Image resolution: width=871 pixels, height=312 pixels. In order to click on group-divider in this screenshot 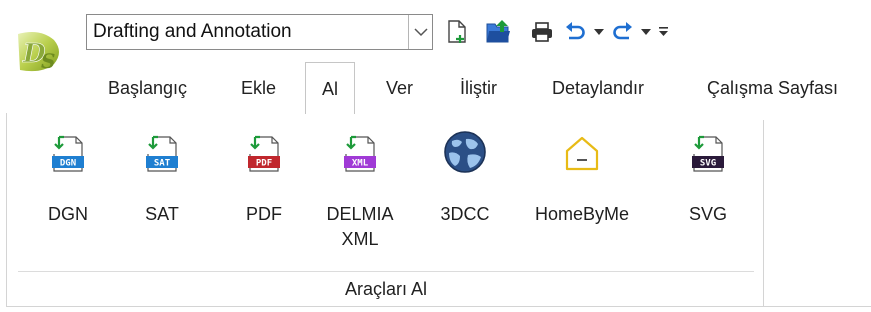, I will do `click(763, 213)`.